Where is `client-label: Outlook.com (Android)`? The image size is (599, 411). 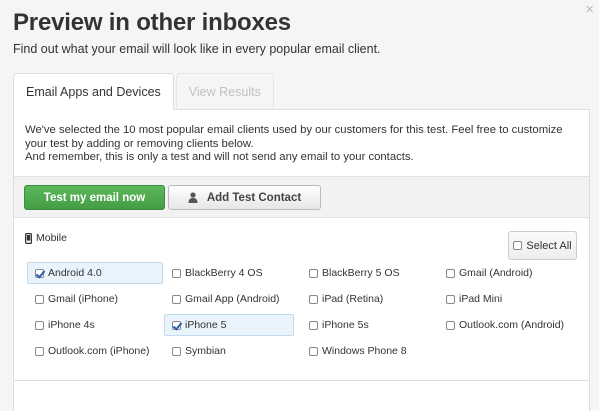 client-label: Outlook.com (Android) is located at coordinates (512, 325).